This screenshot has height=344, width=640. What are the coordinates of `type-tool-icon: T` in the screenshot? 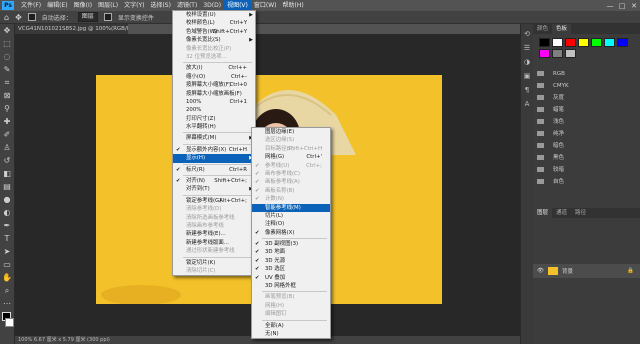 It's located at (7, 239).